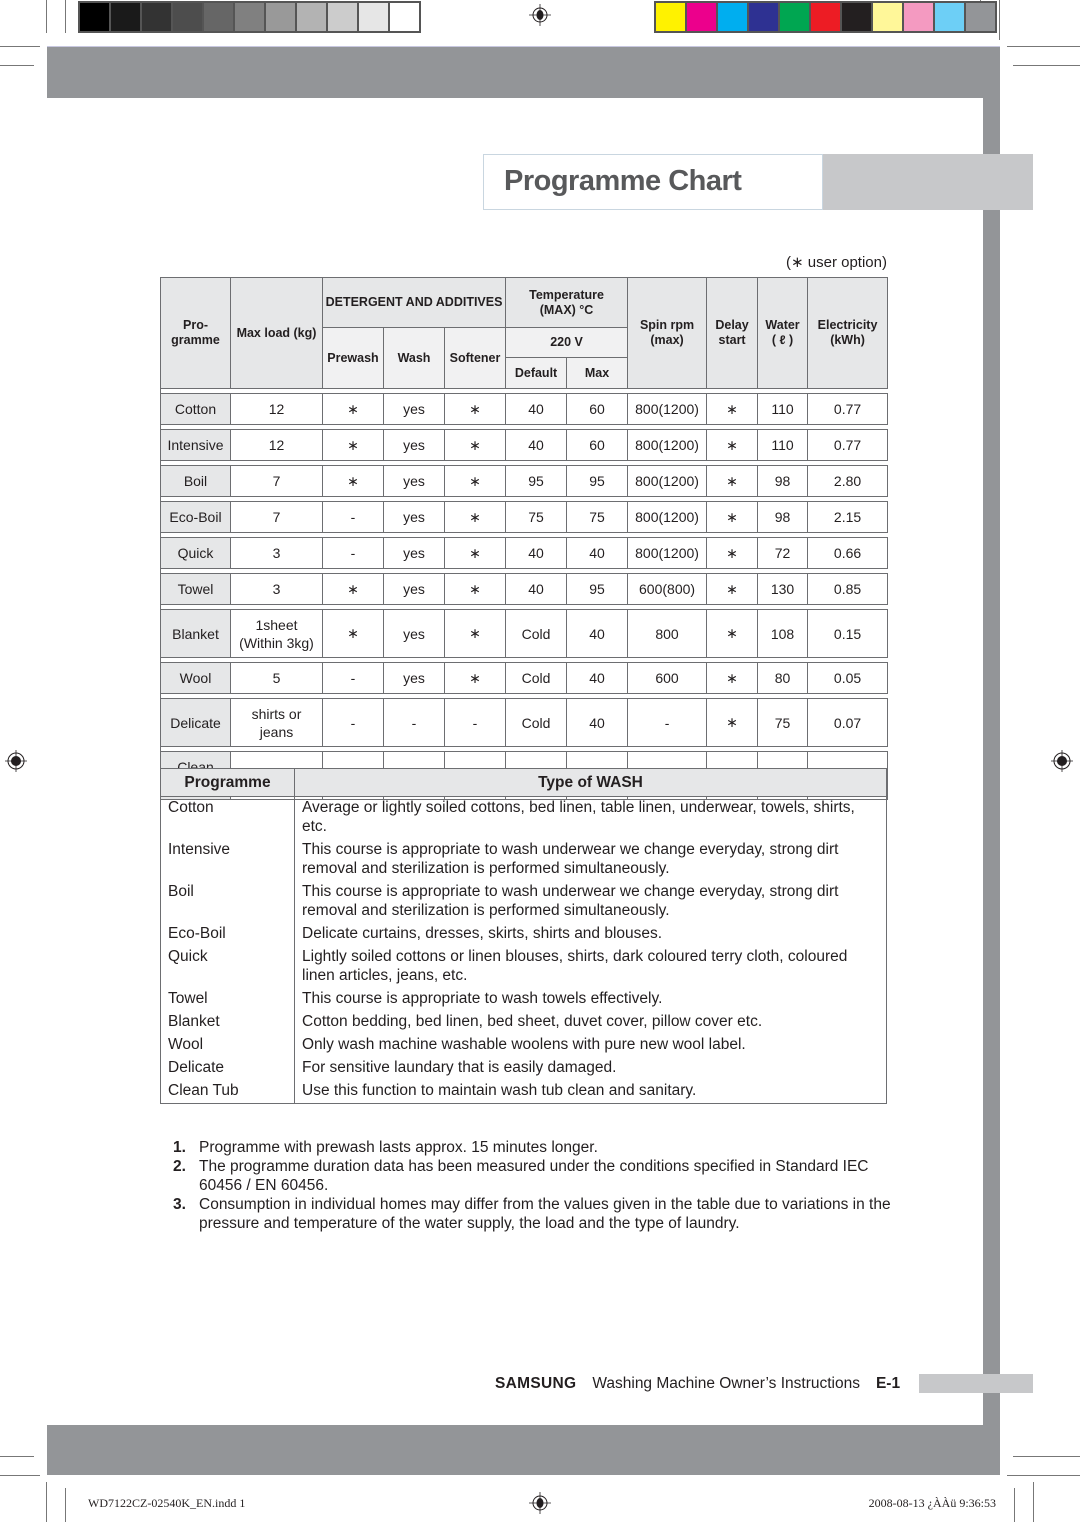 The height and width of the screenshot is (1522, 1080). Describe the element at coordinates (227, 782) in the screenshot. I see `wash-header-programme: Programme` at that location.